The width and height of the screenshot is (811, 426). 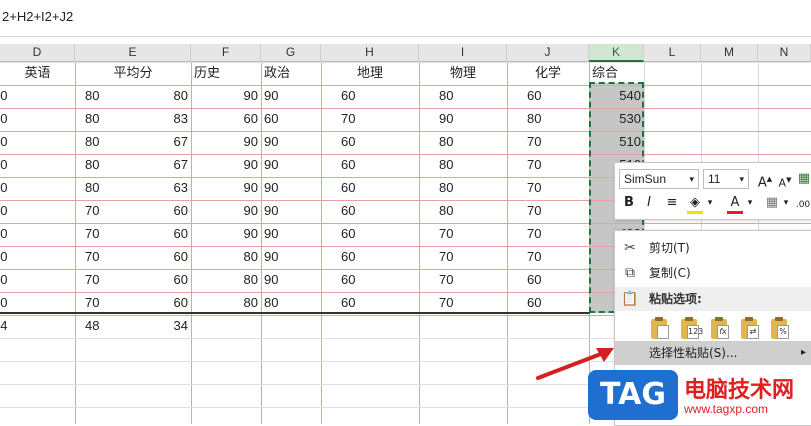 What do you see at coordinates (672, 203) in the screenshot?
I see `align-center-icon: ≡` at bounding box center [672, 203].